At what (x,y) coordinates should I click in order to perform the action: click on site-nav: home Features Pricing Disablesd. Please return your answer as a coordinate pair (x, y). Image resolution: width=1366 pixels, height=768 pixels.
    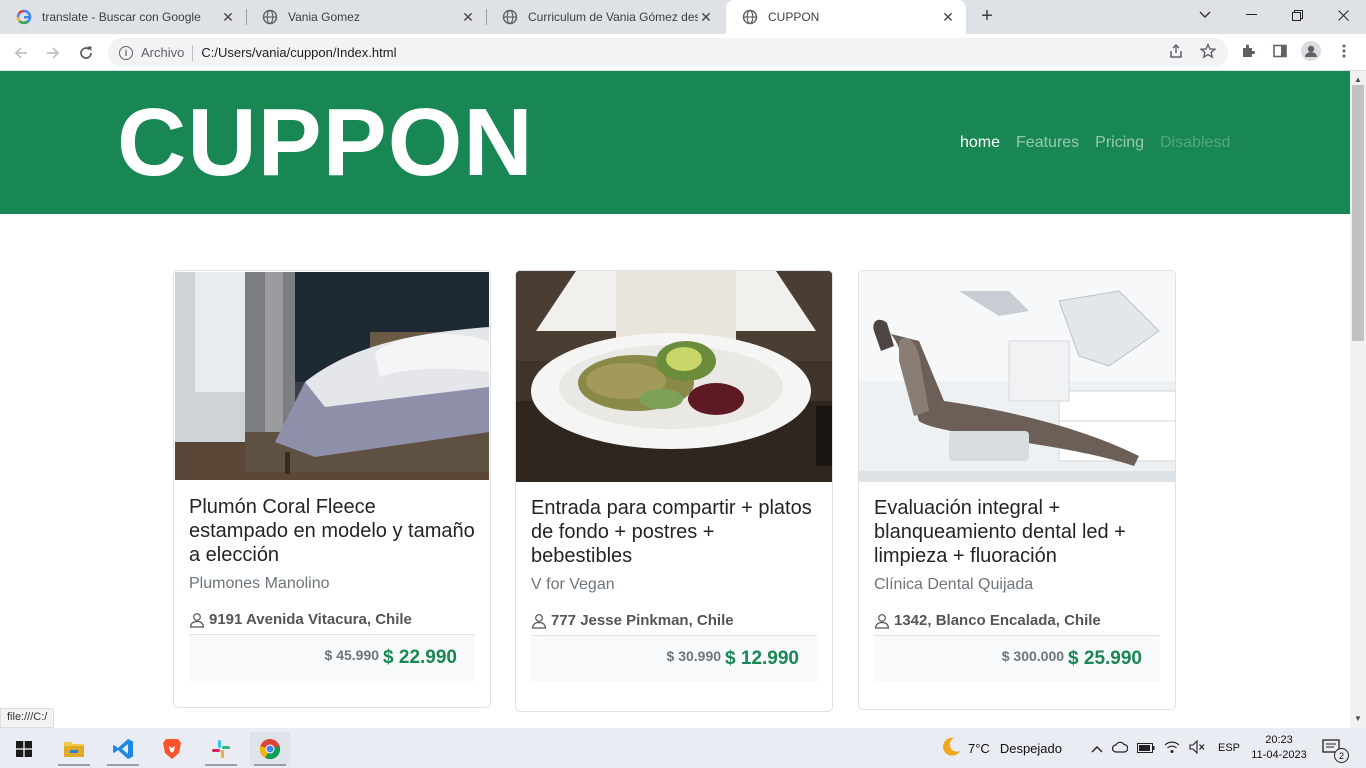
    Looking at the image, I should click on (1095, 143).